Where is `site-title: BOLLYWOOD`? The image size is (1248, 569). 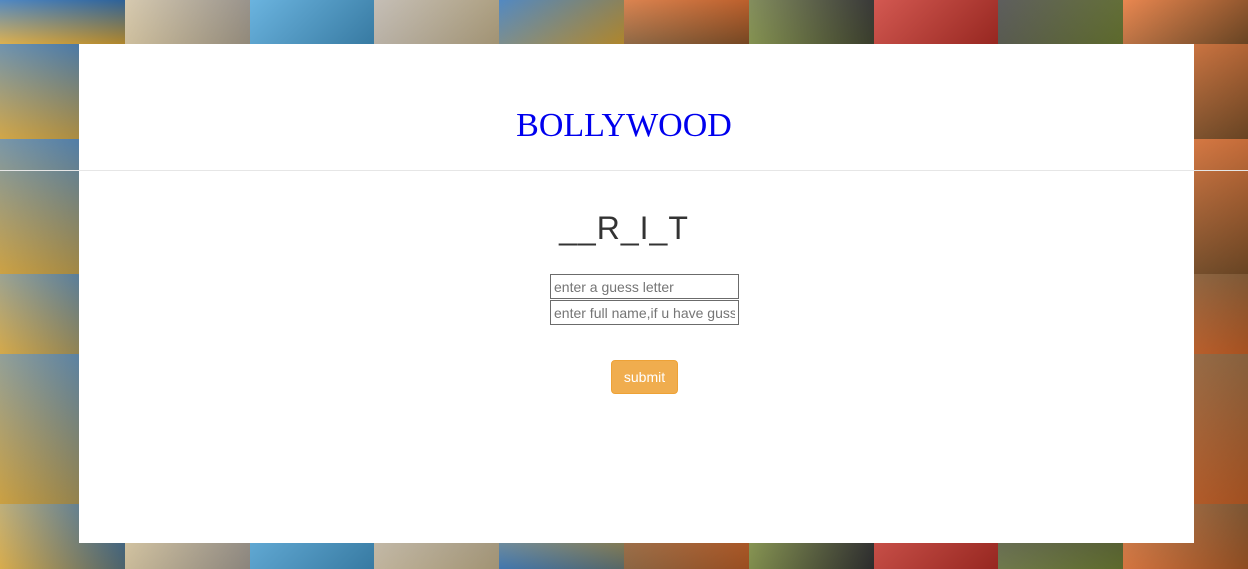
site-title: BOLLYWOOD is located at coordinates (624, 125).